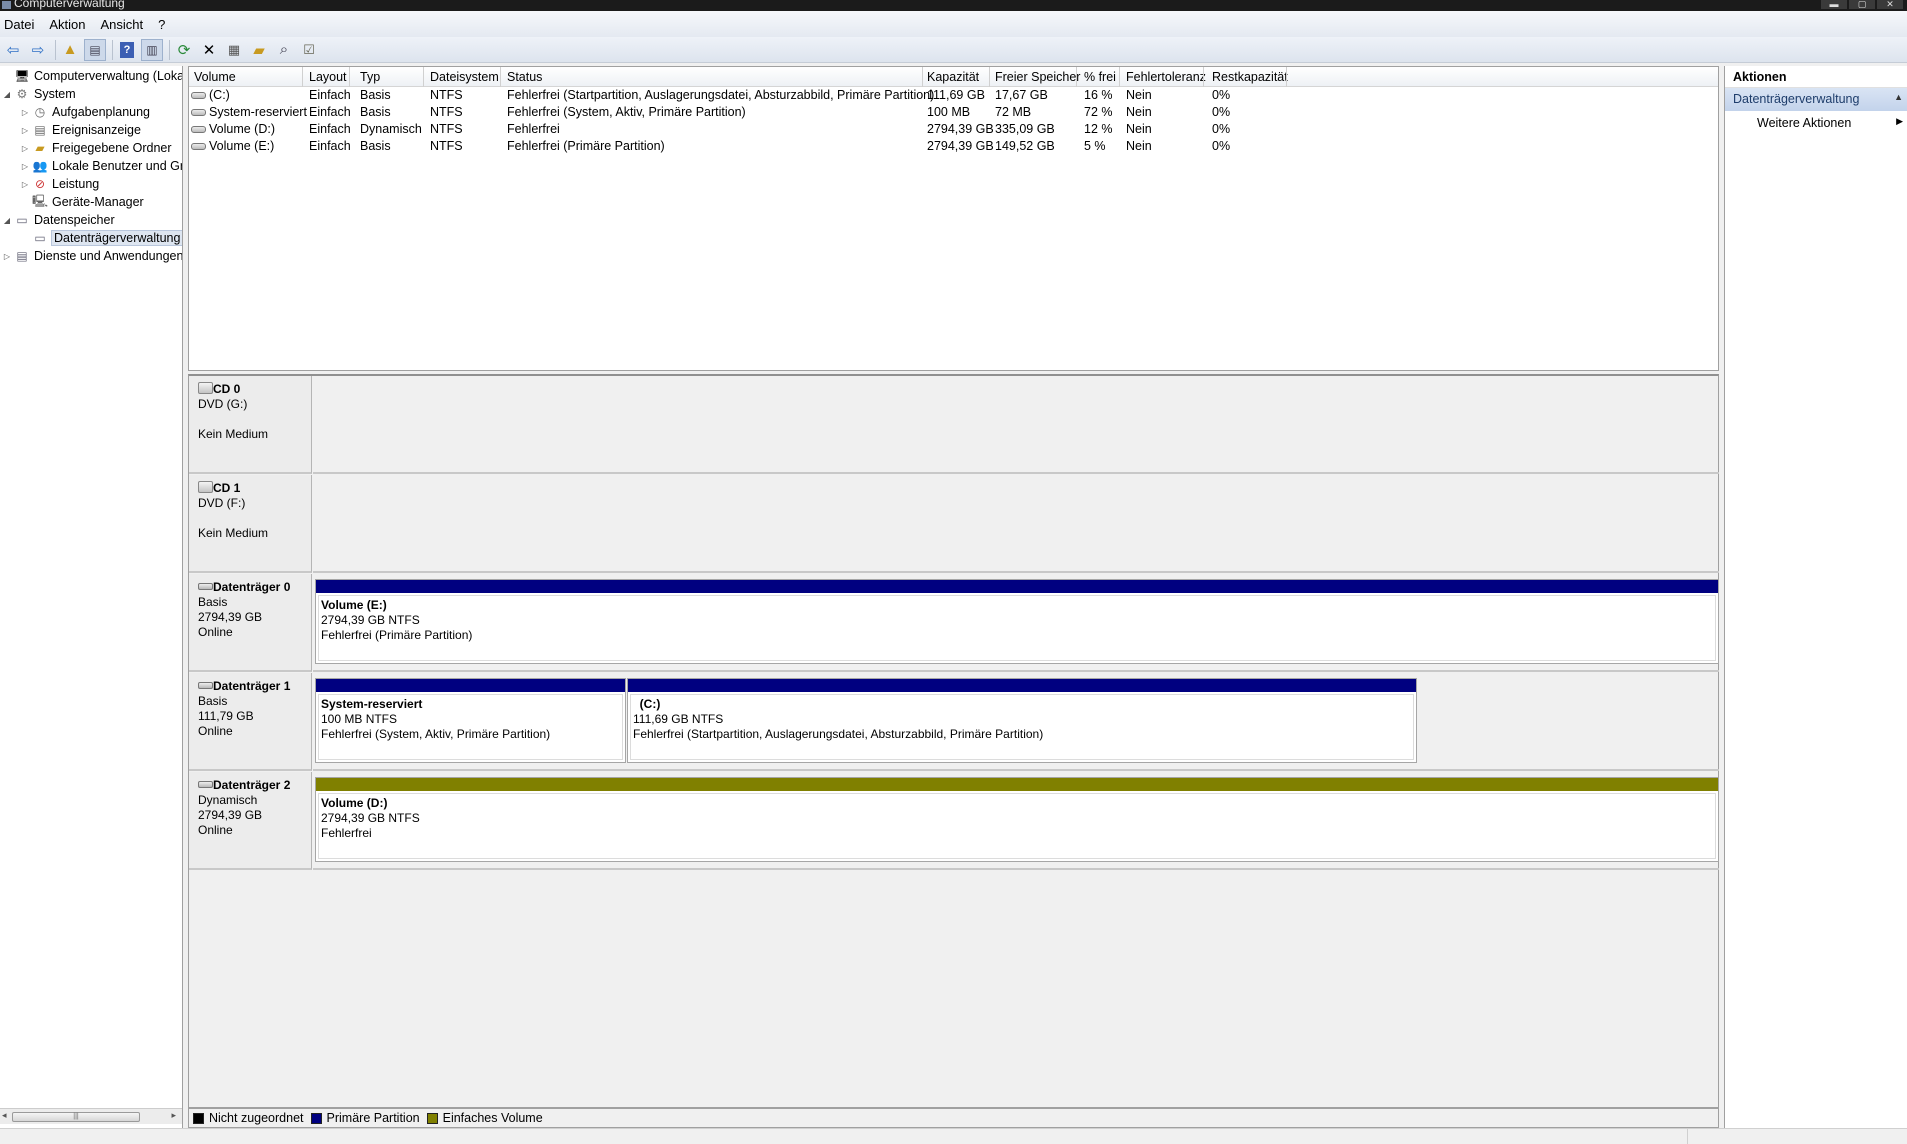  Describe the element at coordinates (209, 50) in the screenshot. I see `delete-icon: ✕` at that location.